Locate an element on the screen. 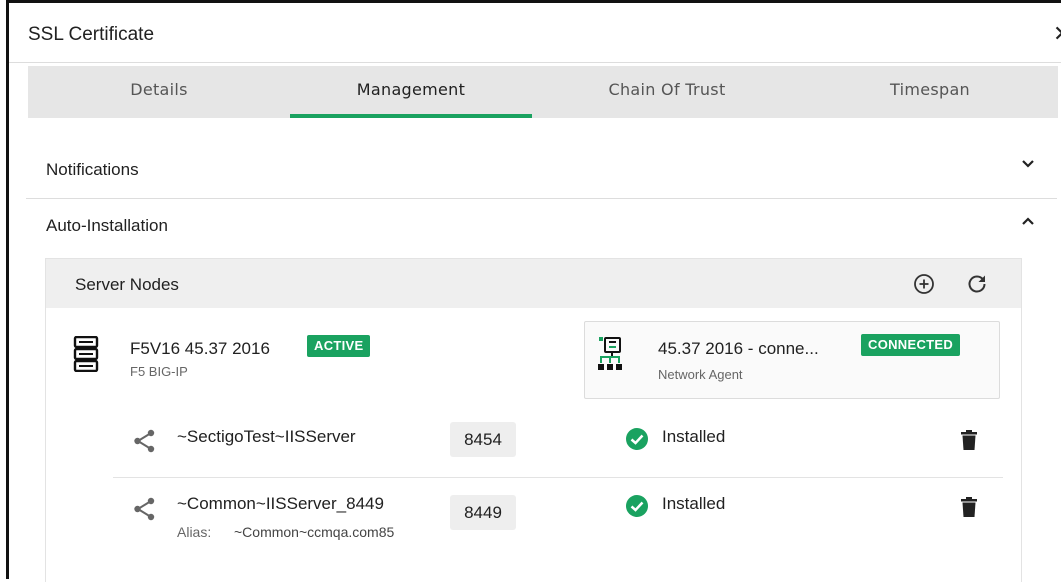  auto-installation-title: Auto-Installation is located at coordinates (107, 225).